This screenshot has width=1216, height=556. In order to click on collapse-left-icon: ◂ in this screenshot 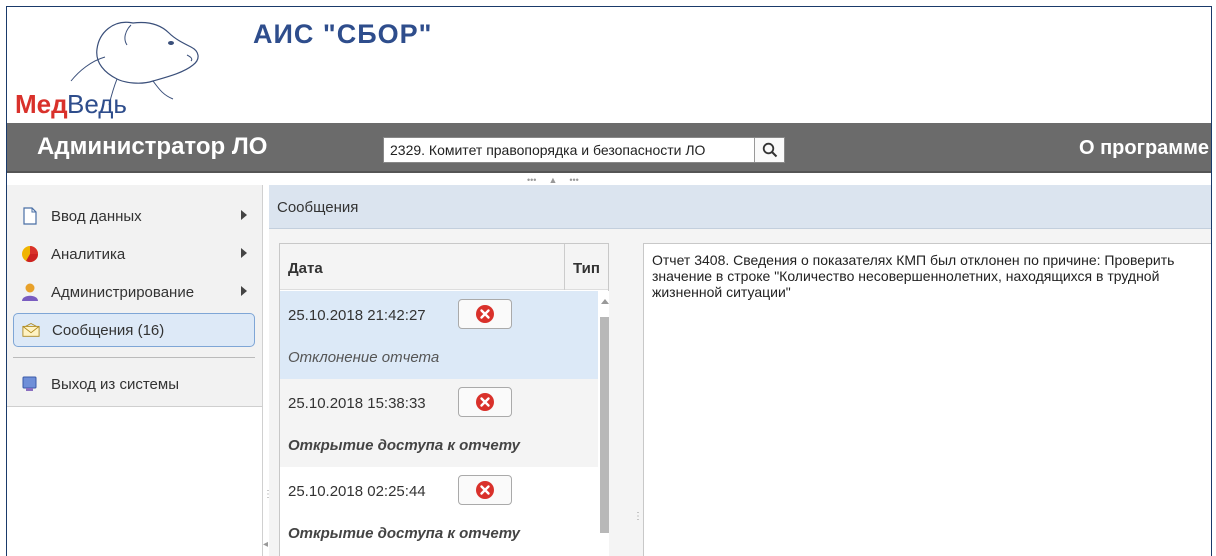, I will do `click(265, 545)`.